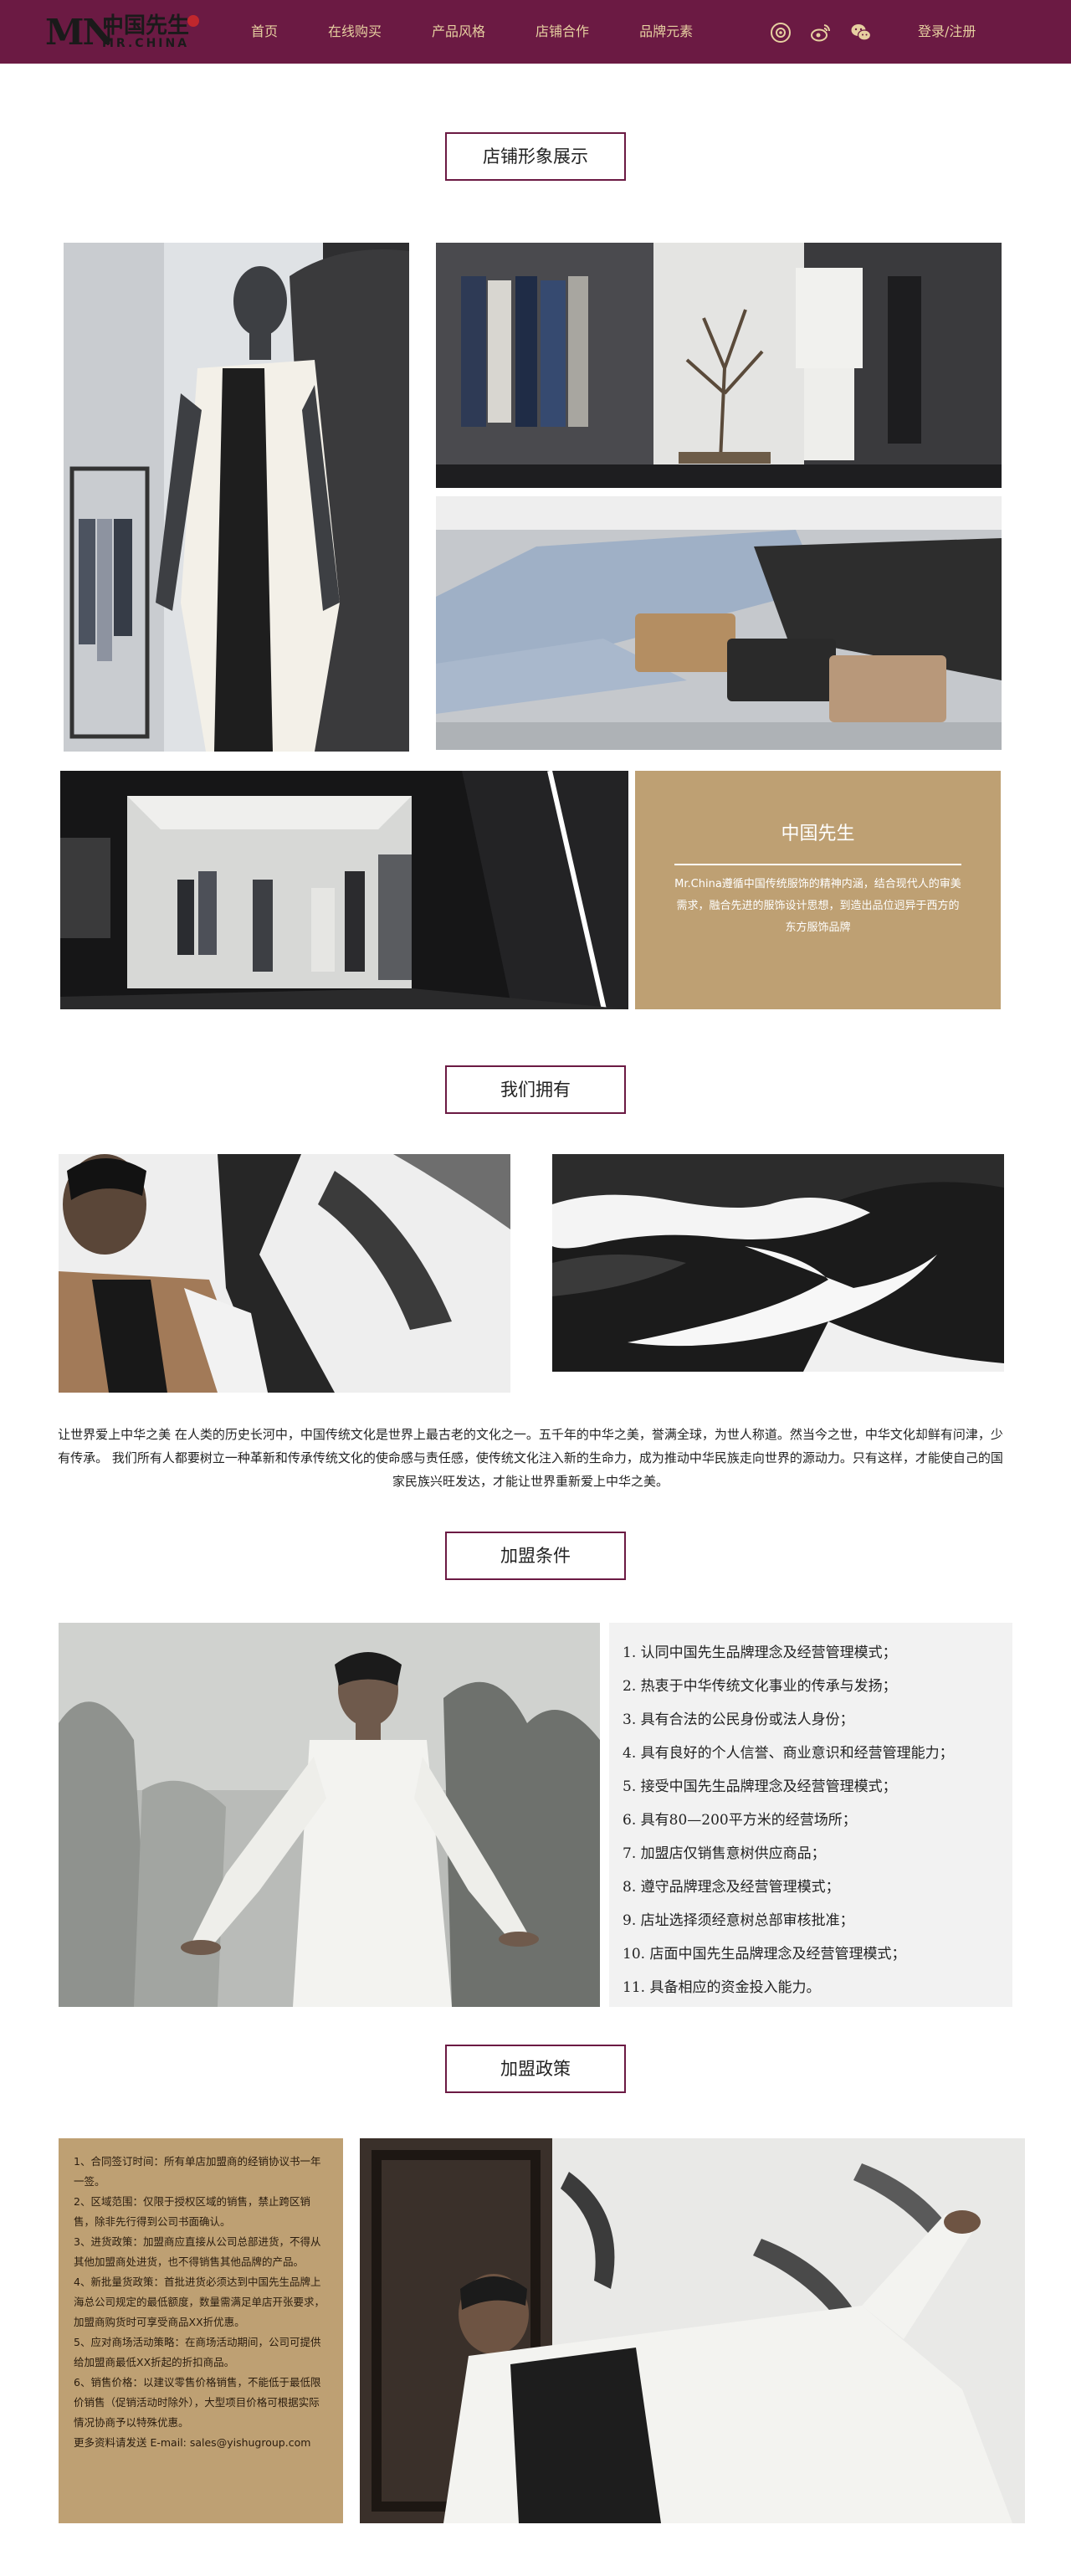 This screenshot has width=1071, height=2576. Describe the element at coordinates (497, 32) in the screenshot. I see `main-nav: 首页 在线购买 产品风格 店铺合作 品牌元素` at that location.